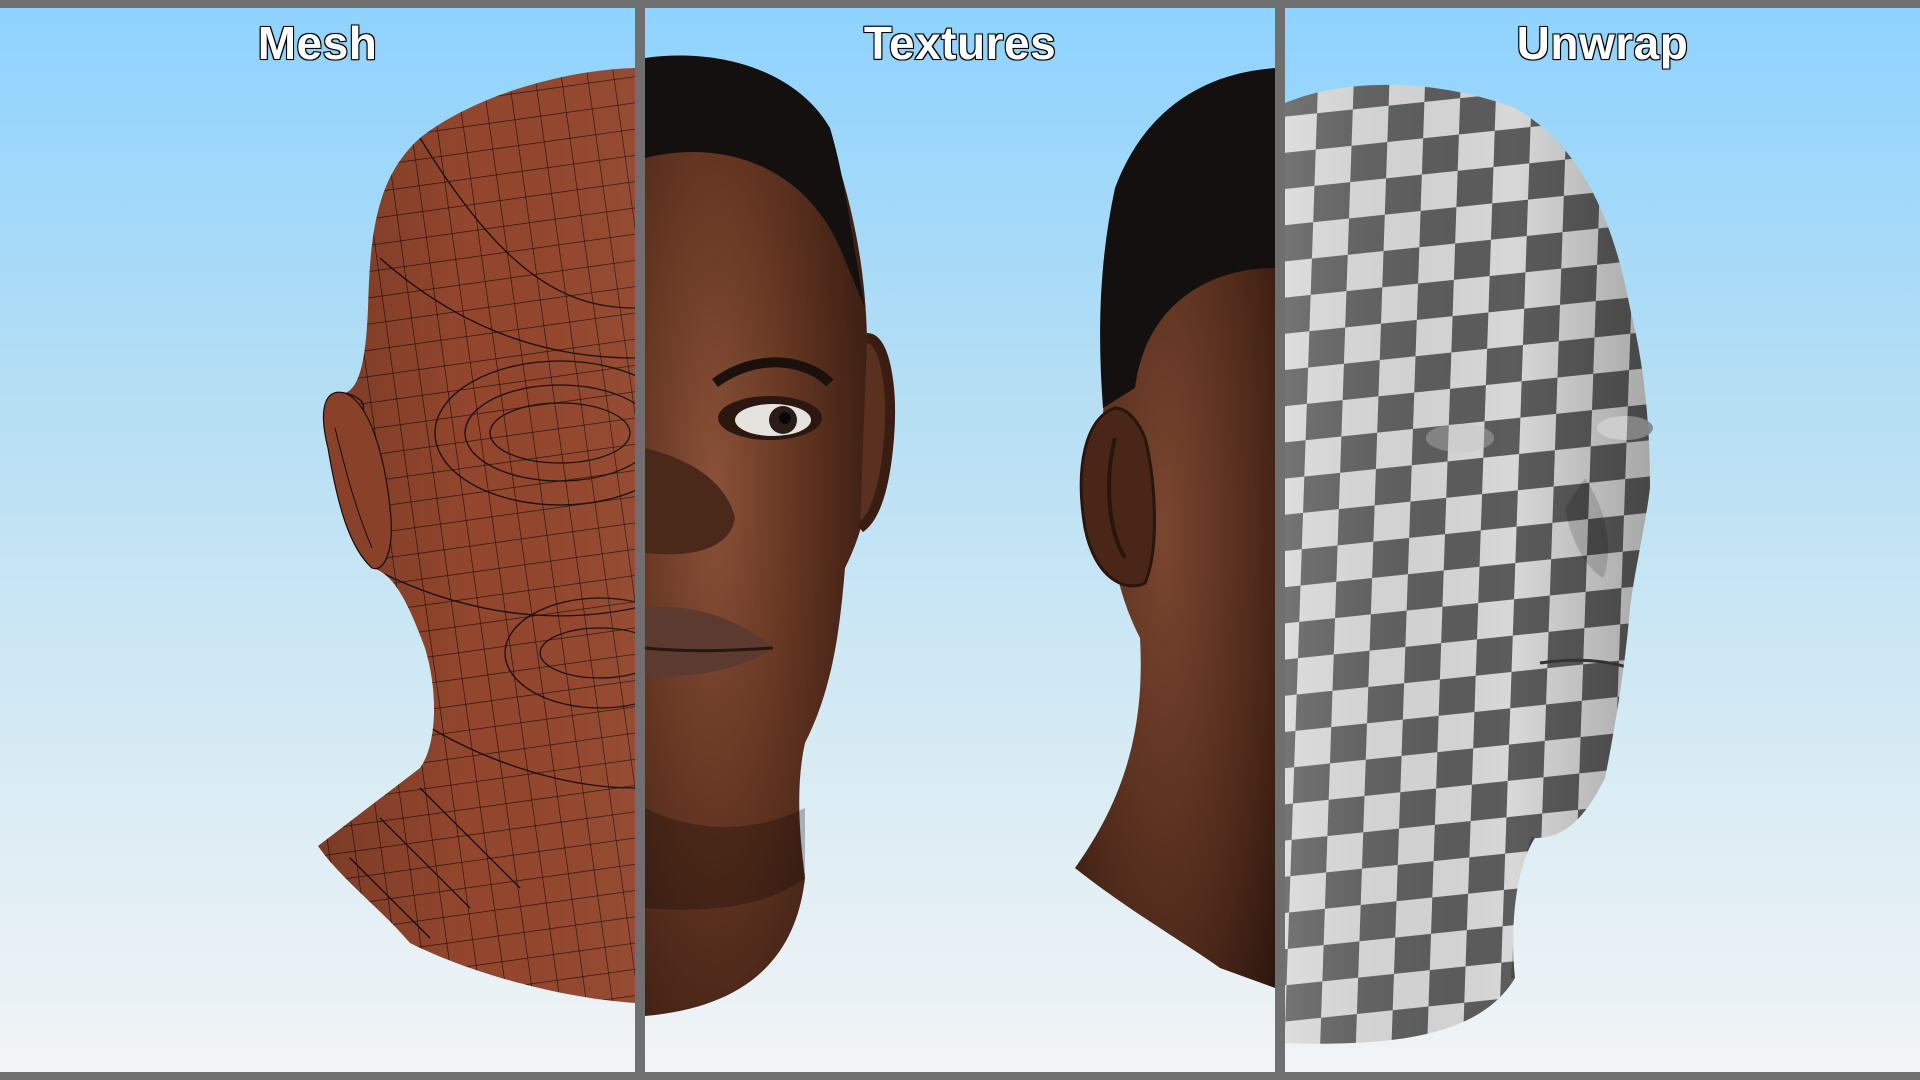 Image resolution: width=1920 pixels, height=1080 pixels. What do you see at coordinates (317, 43) in the screenshot?
I see `mesh-title: Mesh` at bounding box center [317, 43].